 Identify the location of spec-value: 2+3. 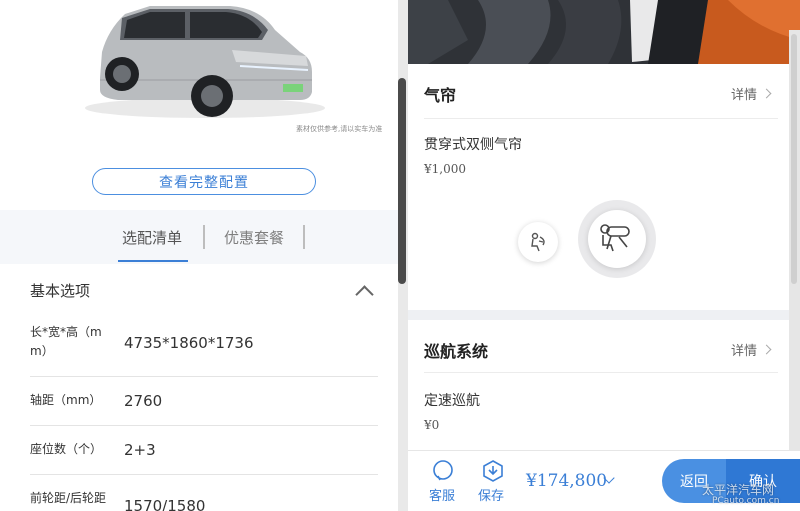
(140, 450).